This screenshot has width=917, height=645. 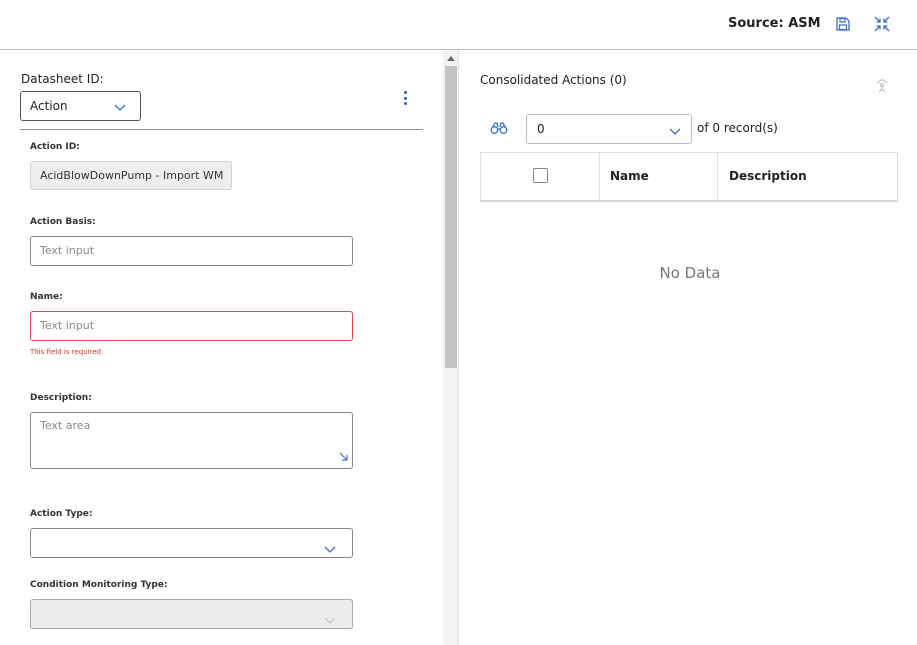 I want to click on action-type-select, so click(x=191, y=543).